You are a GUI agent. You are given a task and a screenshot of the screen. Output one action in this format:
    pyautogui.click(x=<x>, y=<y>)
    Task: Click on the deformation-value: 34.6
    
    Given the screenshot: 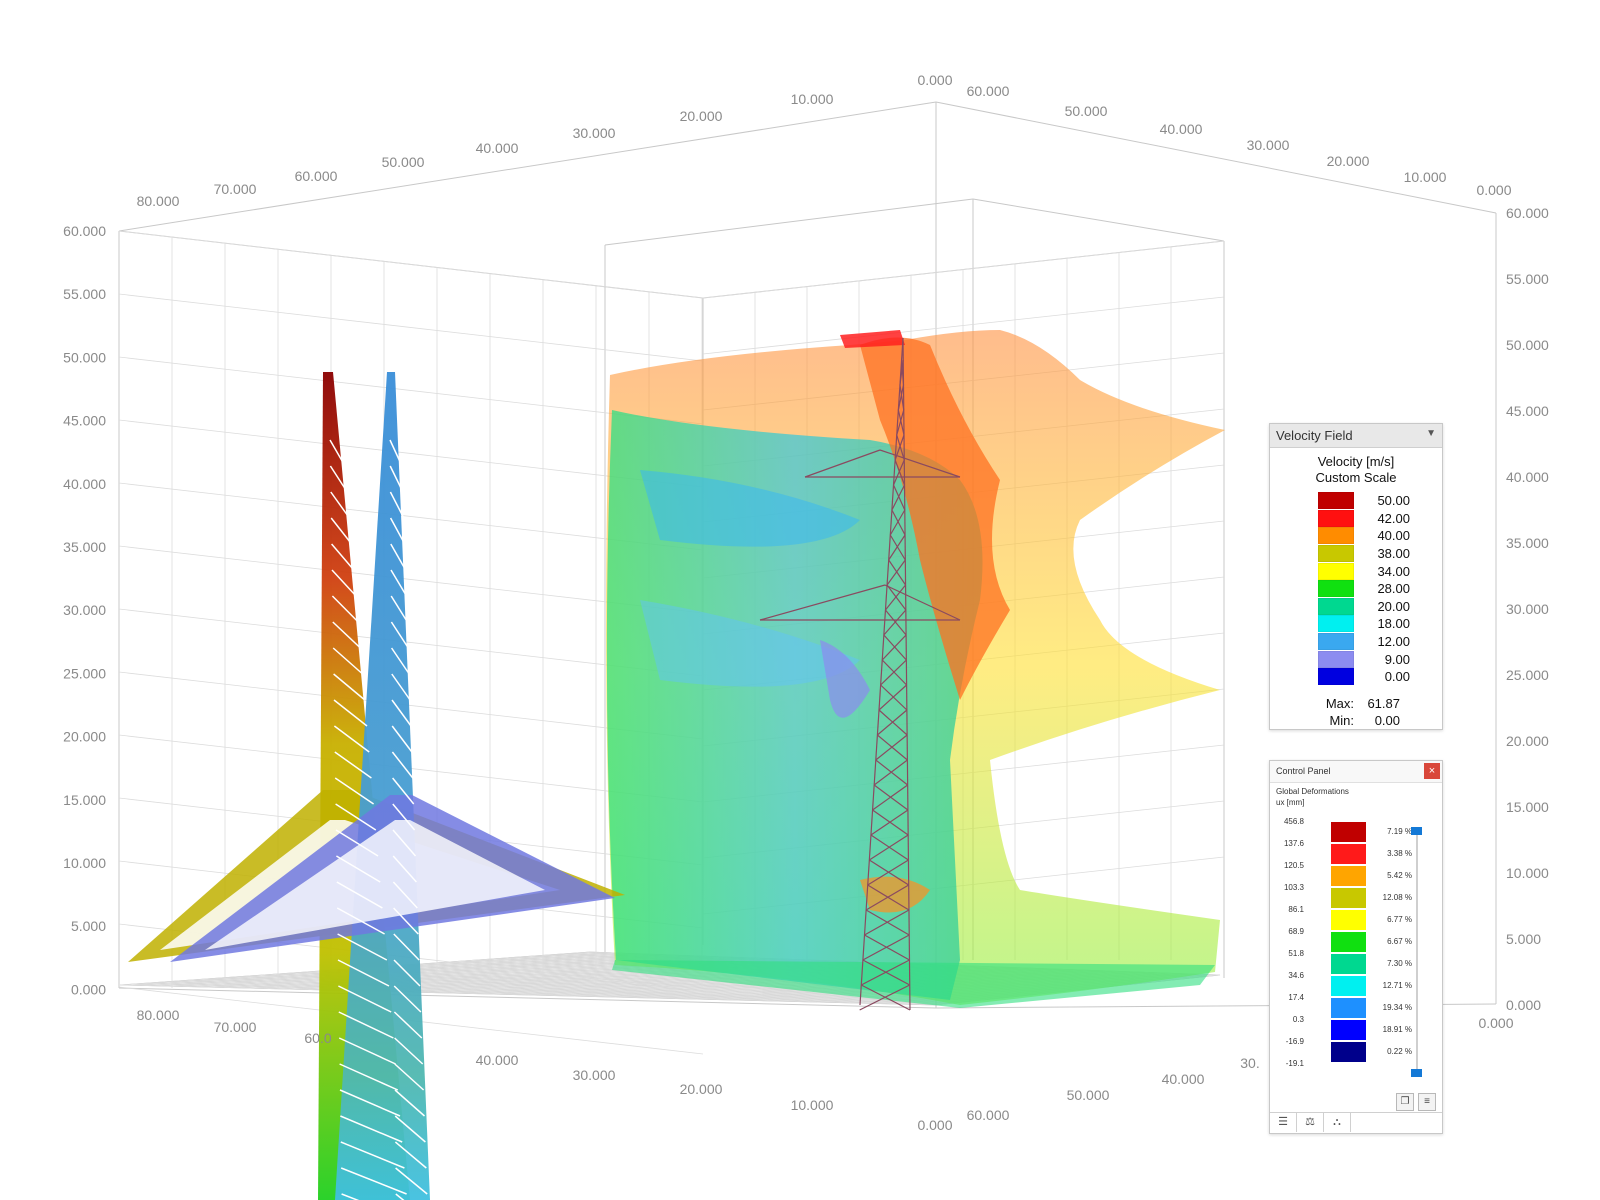 What is the action you would take?
    pyautogui.click(x=1296, y=975)
    